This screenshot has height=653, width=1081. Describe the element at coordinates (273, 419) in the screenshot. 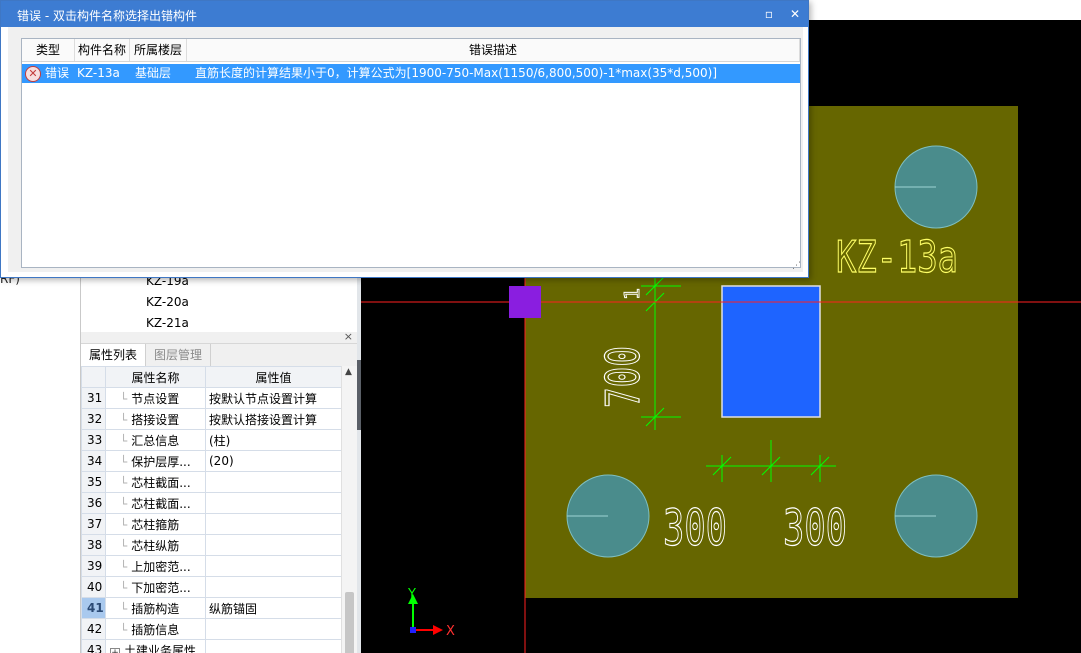

I see `property-value: 按默认搭接设置计算` at that location.